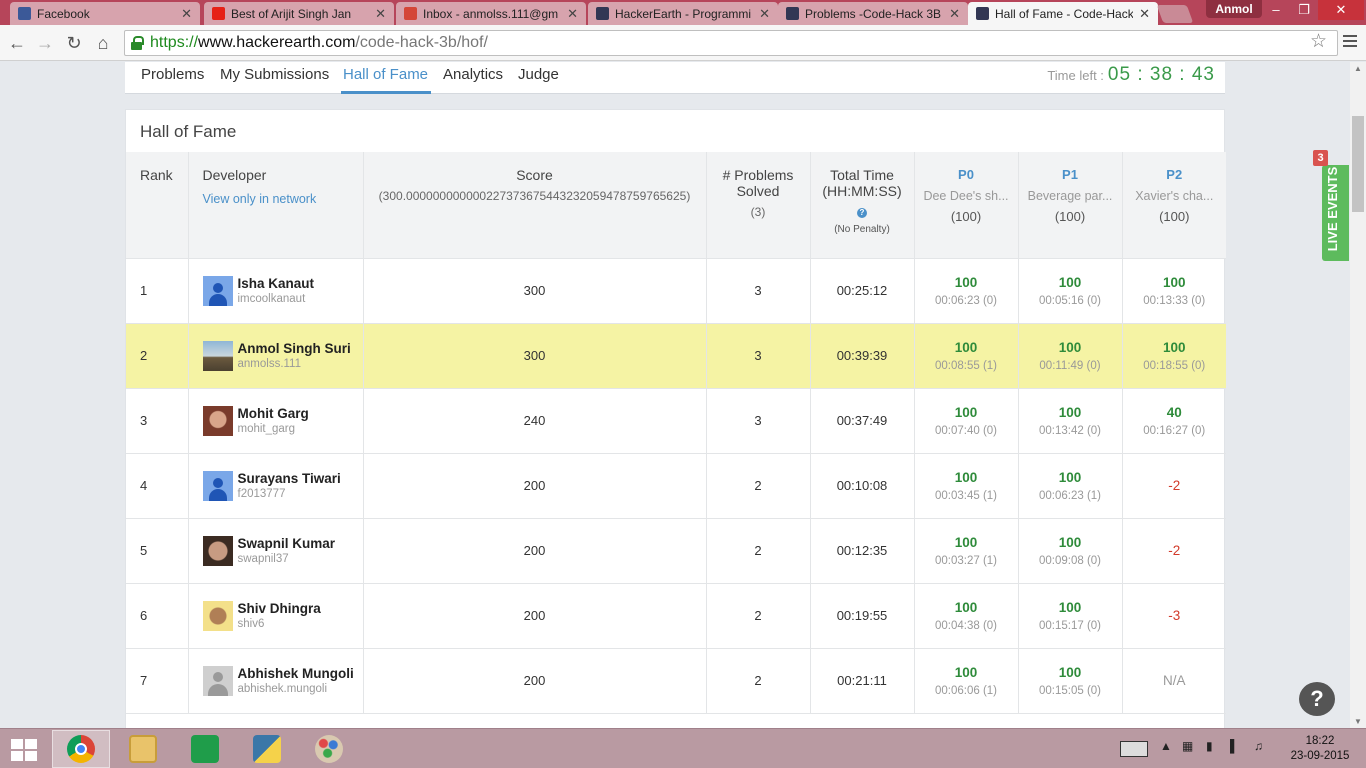  Describe the element at coordinates (966, 205) in the screenshot. I see `problem-header-p0: P0 Dee Dee's sh... (100)` at that location.